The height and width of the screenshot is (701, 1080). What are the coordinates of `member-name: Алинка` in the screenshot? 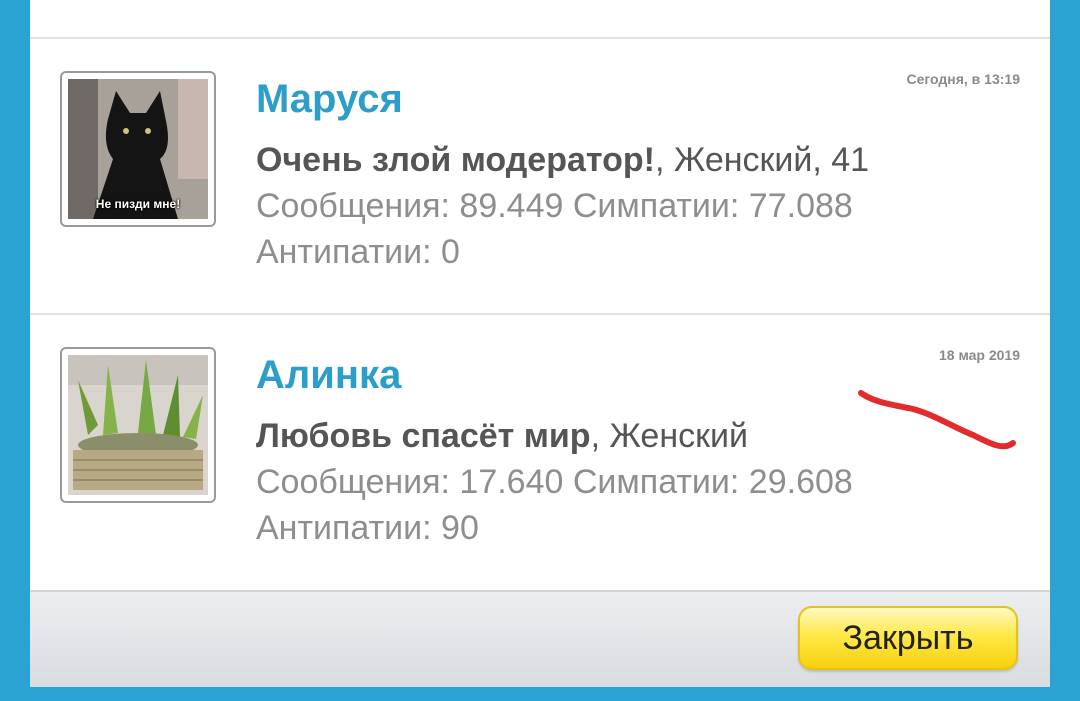 It's located at (328, 375).